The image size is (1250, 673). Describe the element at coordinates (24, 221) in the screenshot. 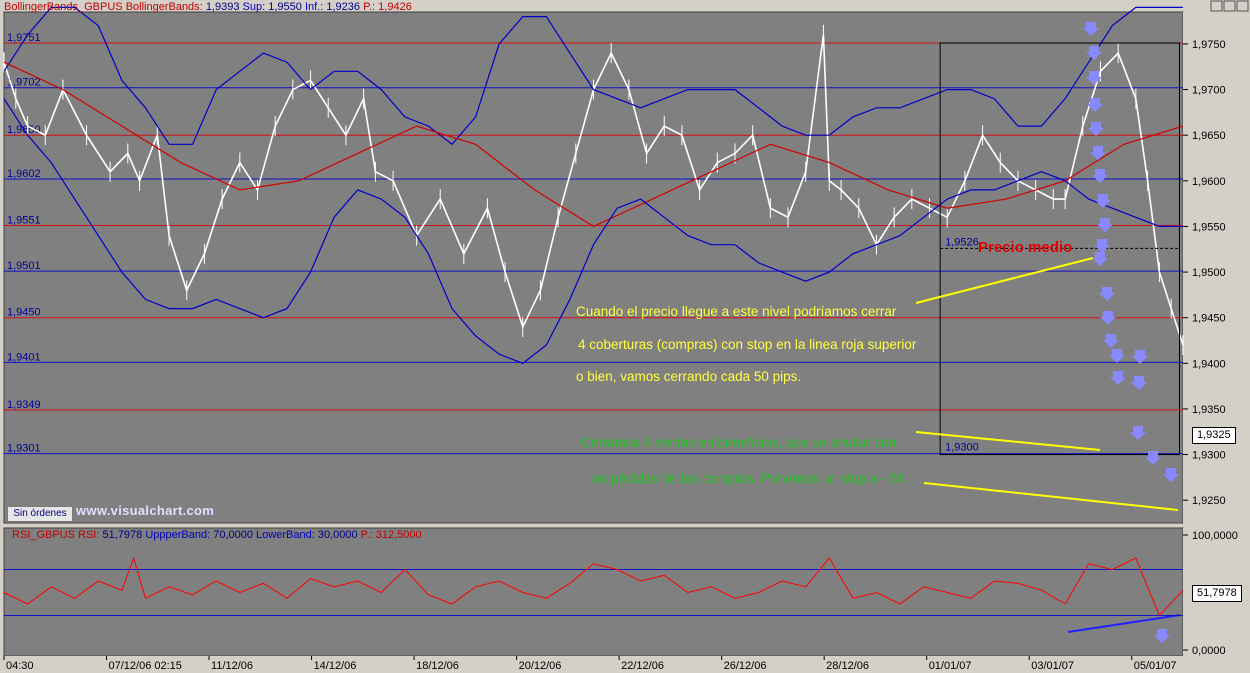

I see `level-label: 1,9551` at that location.